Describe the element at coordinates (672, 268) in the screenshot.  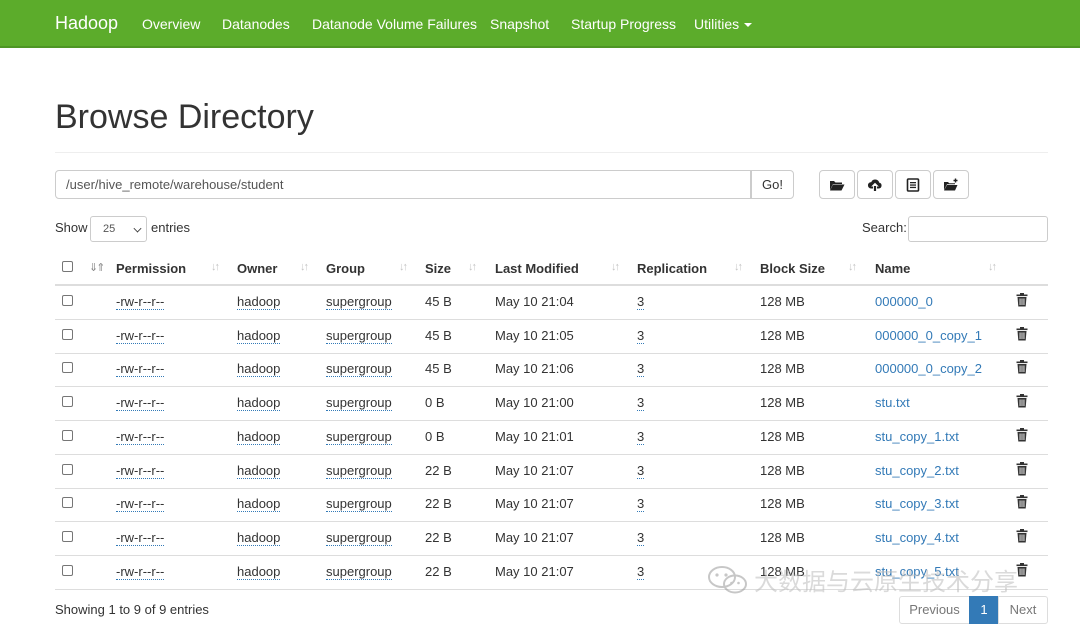
I see `col-replication: Replication` at that location.